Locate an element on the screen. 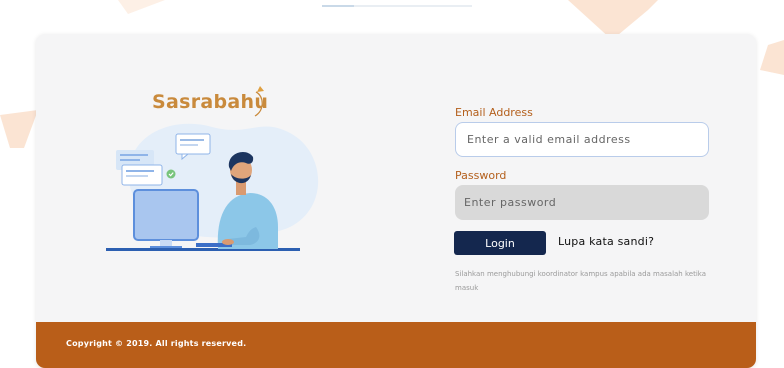 Image resolution: width=784 pixels, height=368 pixels. footer: Copyright © 2019. All rights reserved. is located at coordinates (396, 345).